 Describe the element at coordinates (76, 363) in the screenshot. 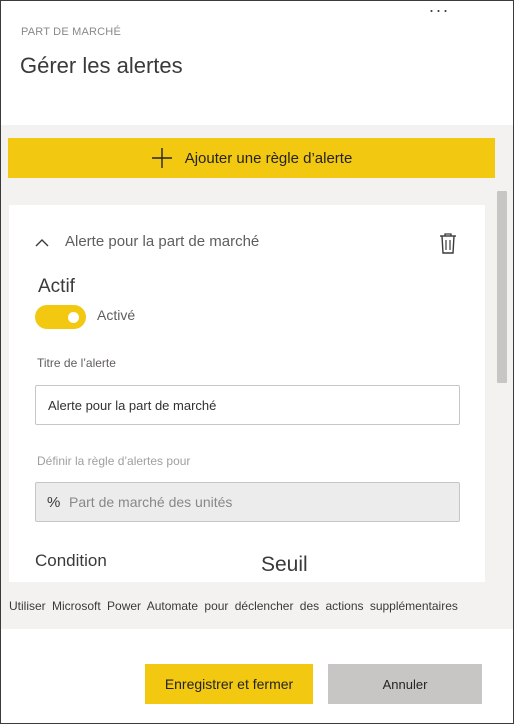

I see `alert-title-label: Titre de l’alerte` at that location.